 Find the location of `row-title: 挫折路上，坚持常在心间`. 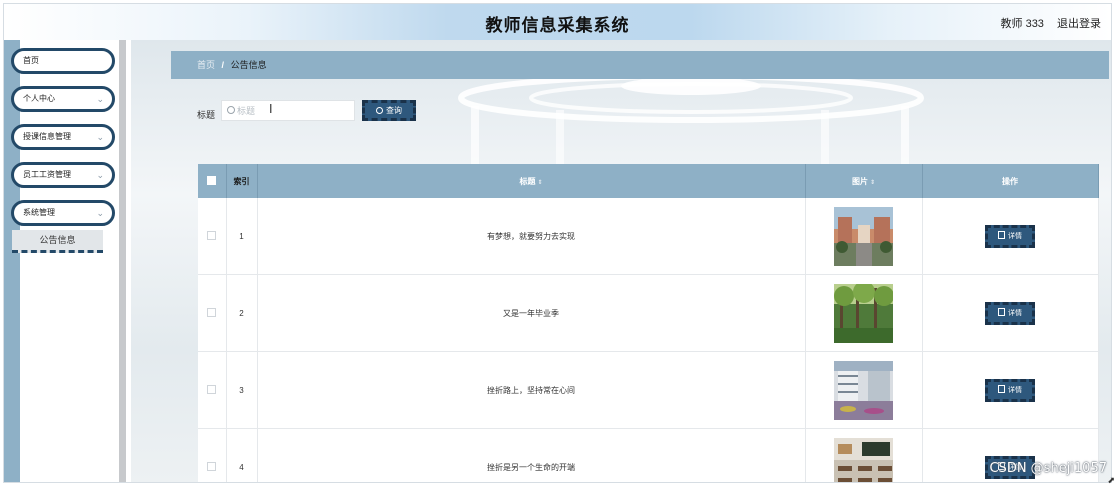

row-title: 挫折路上，坚持常在心间 is located at coordinates (531, 390).